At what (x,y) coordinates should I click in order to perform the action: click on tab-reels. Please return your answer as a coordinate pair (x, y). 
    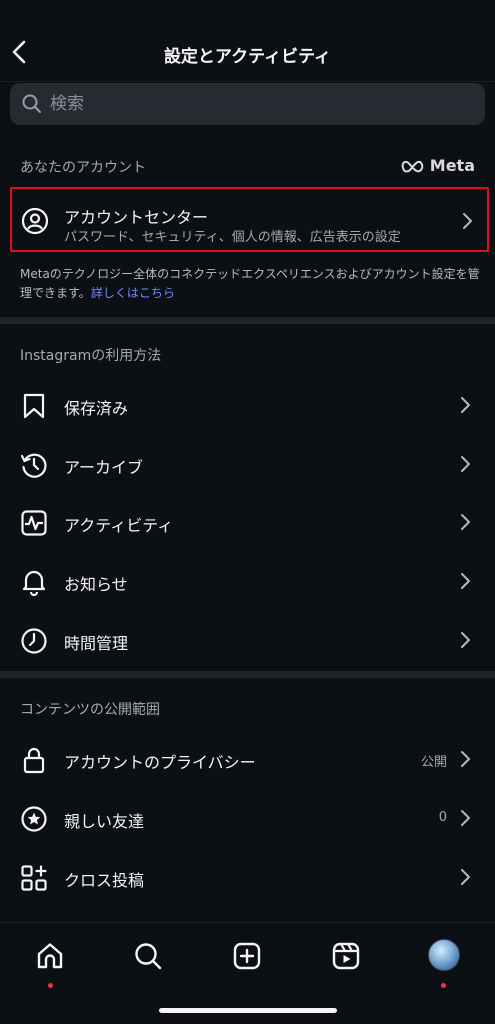
    Looking at the image, I should click on (346, 957).